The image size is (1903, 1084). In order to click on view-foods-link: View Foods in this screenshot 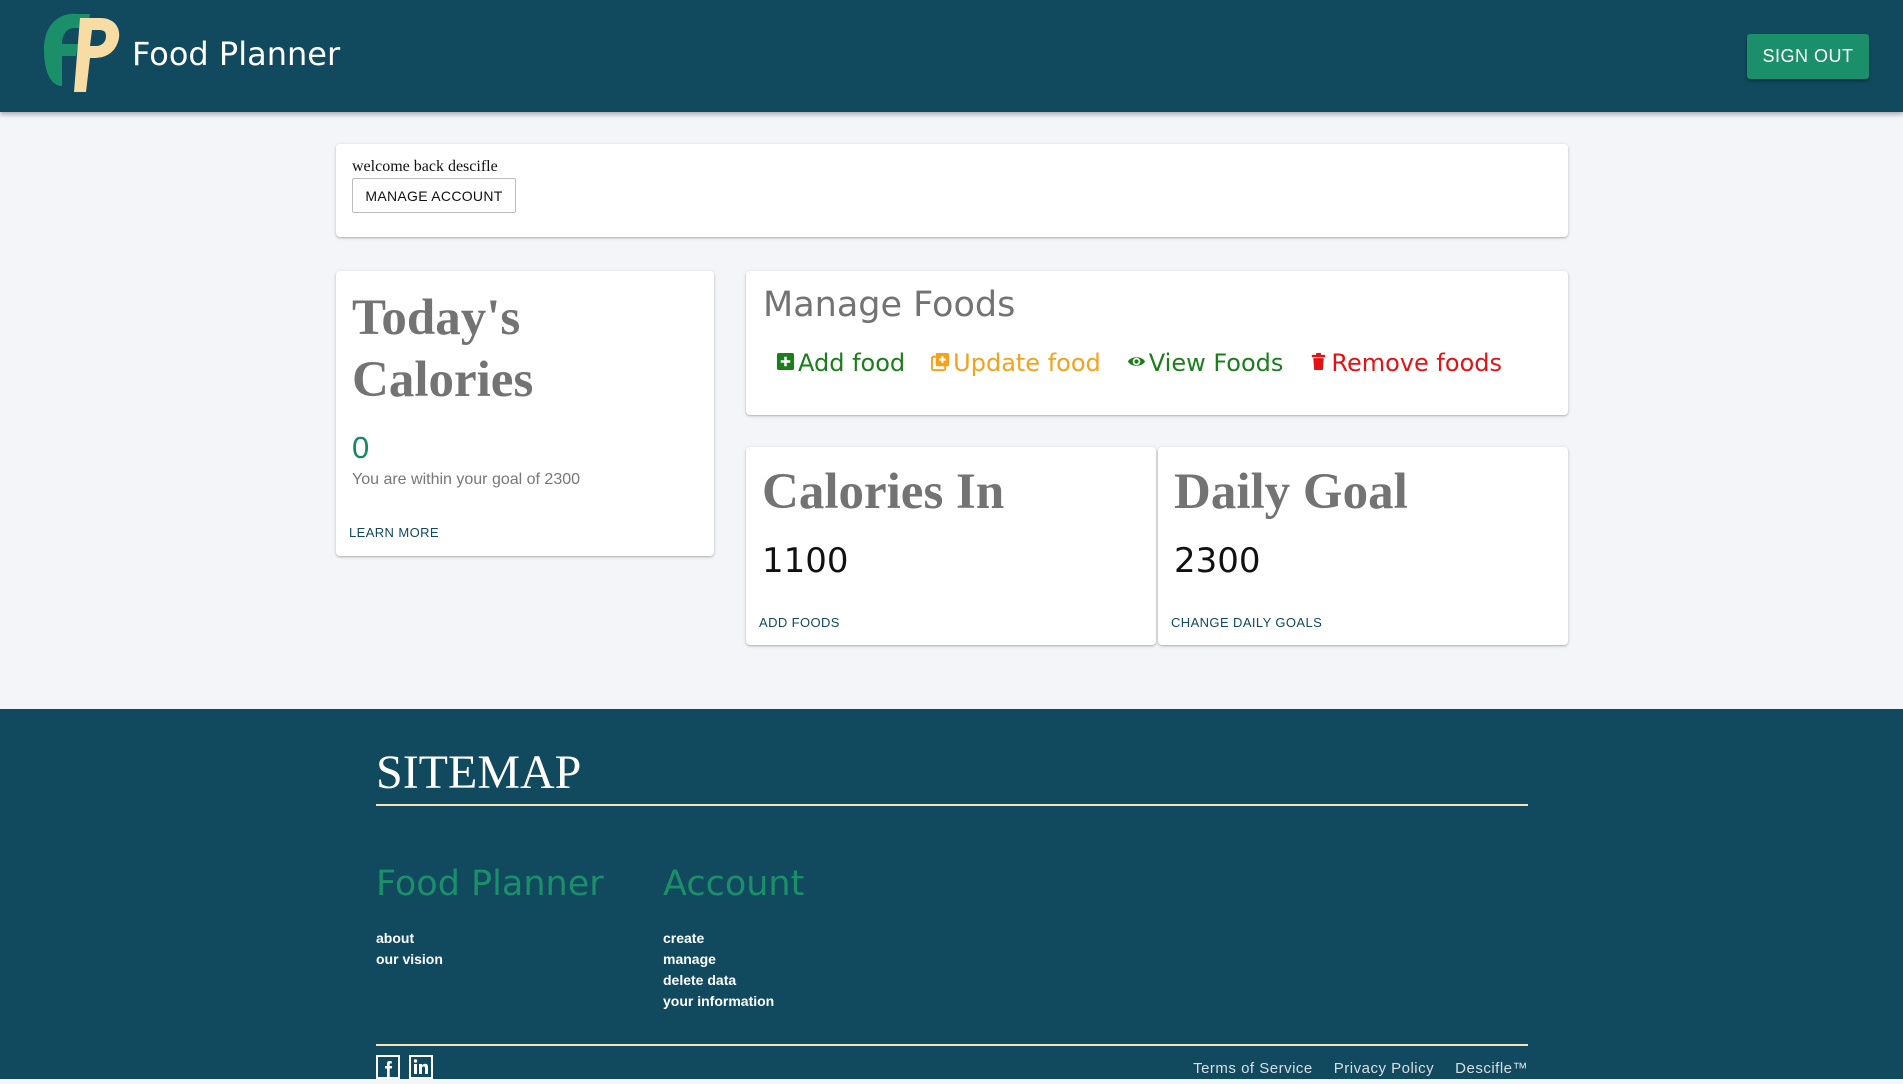, I will do `click(1205, 363)`.